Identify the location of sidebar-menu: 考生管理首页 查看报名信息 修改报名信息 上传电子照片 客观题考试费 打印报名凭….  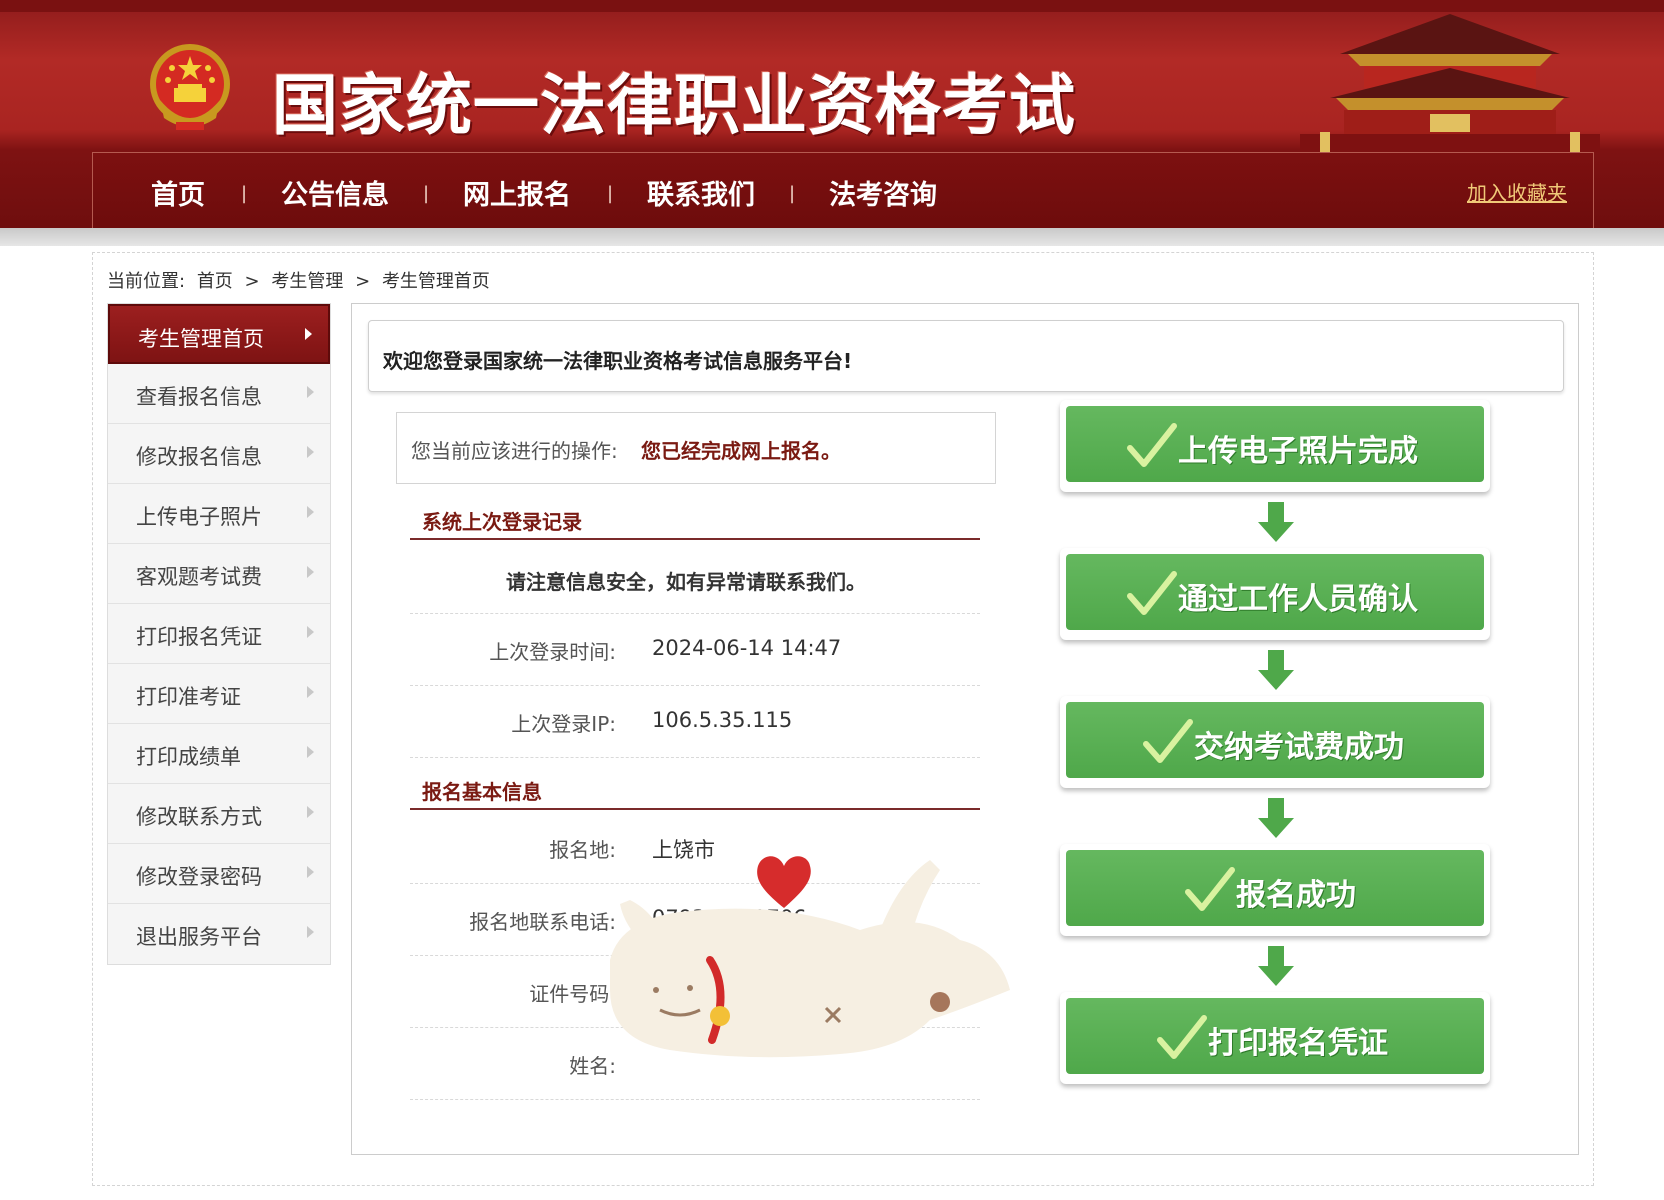
(219, 634).